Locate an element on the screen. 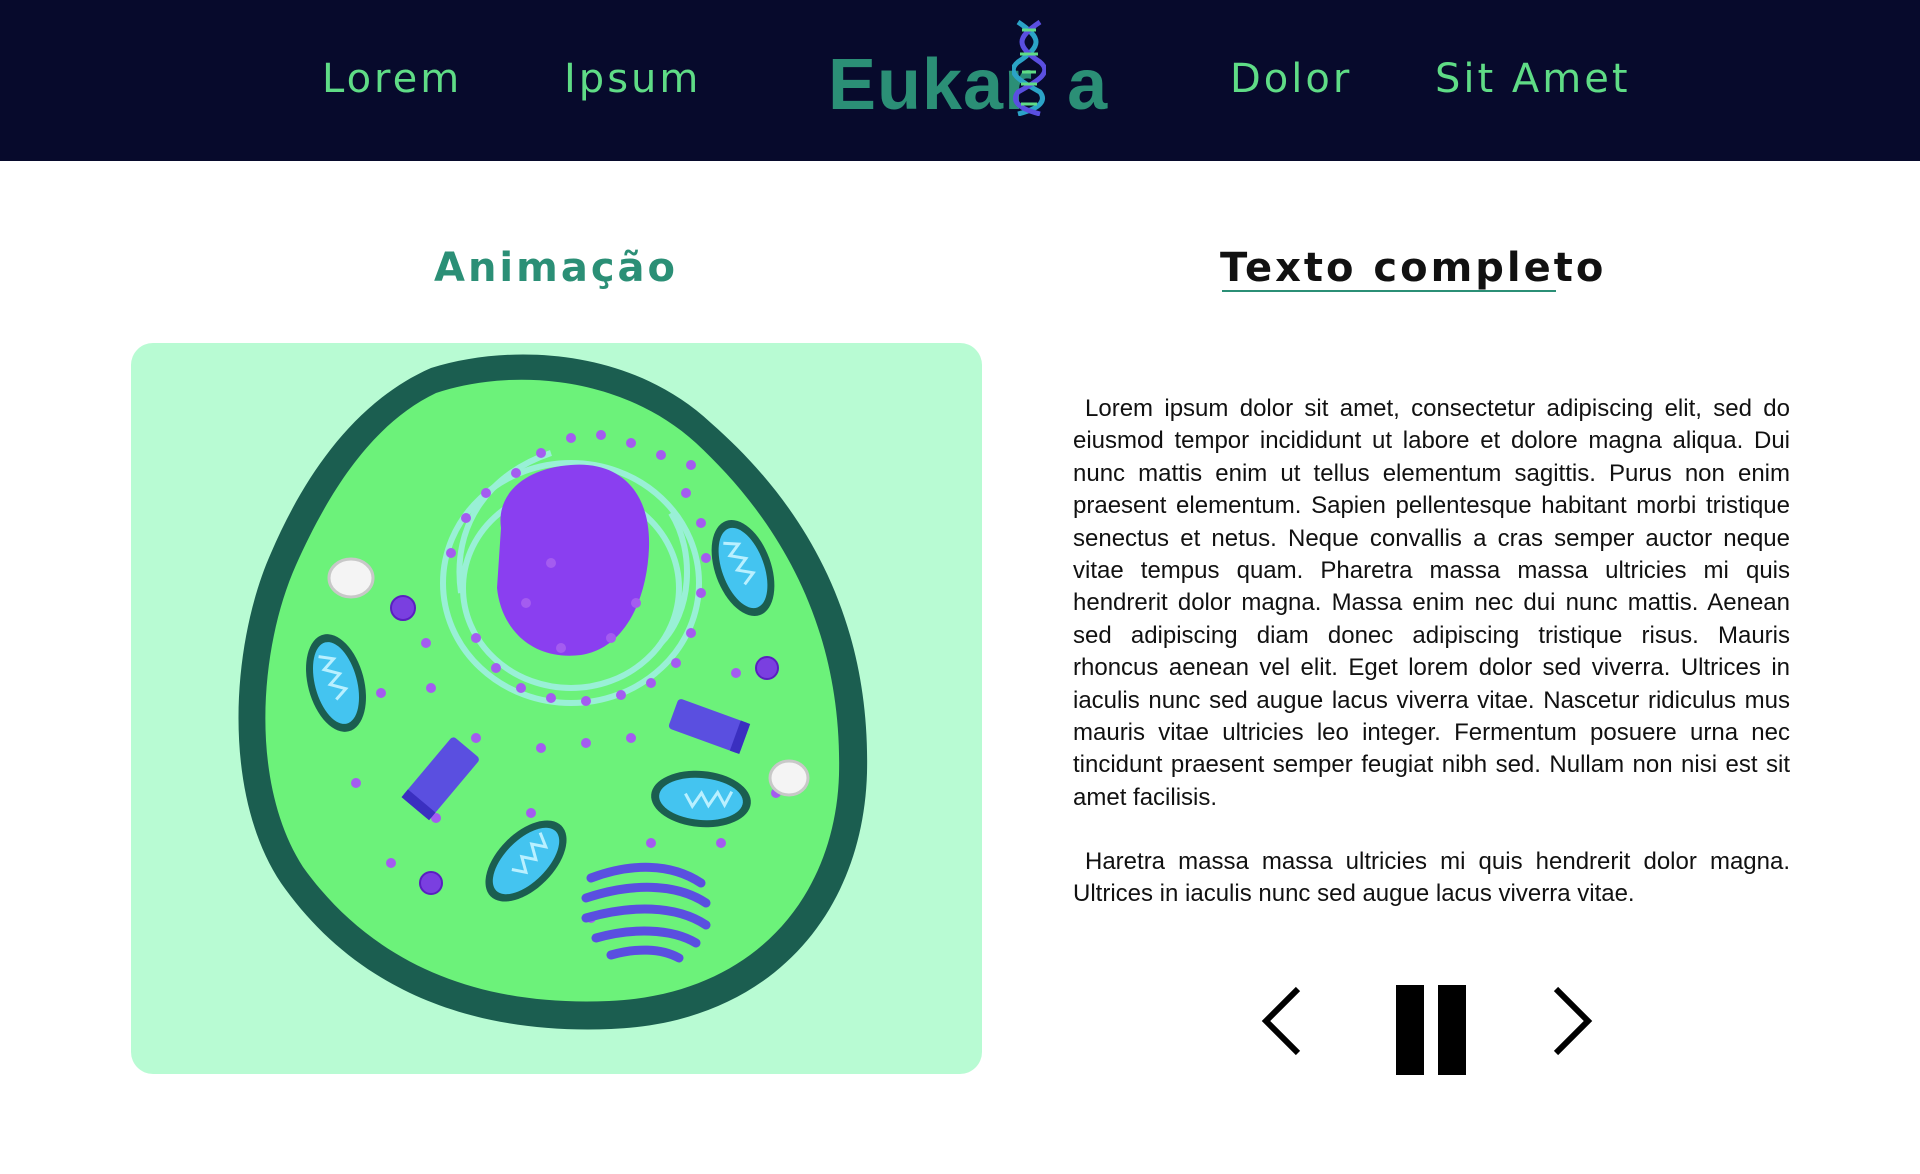 This screenshot has width=1920, height=1174. title-underline is located at coordinates (1389, 291).